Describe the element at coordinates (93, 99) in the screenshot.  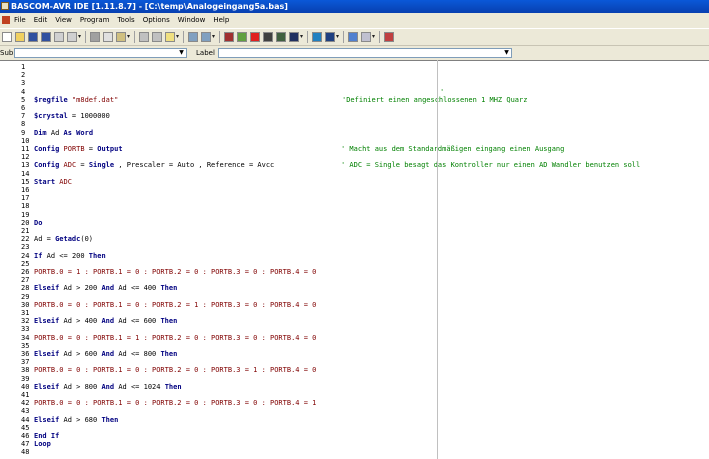
I see `code-token: "m8def.dat"` at that location.